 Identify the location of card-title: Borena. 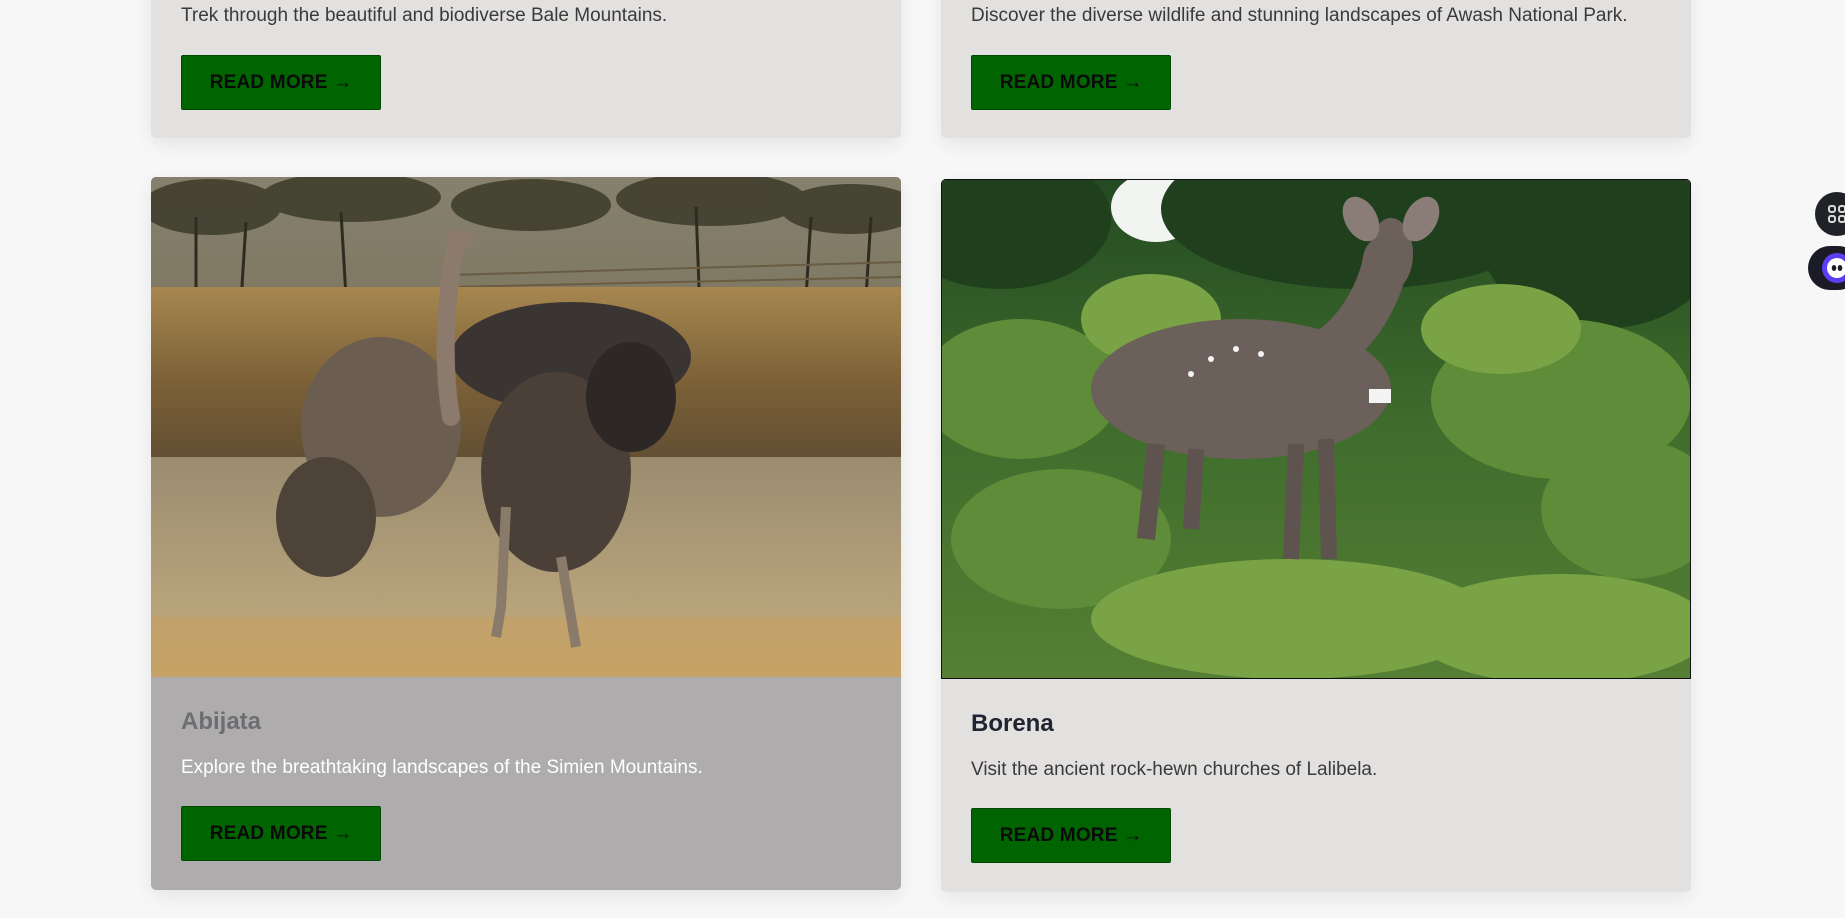
(1012, 723).